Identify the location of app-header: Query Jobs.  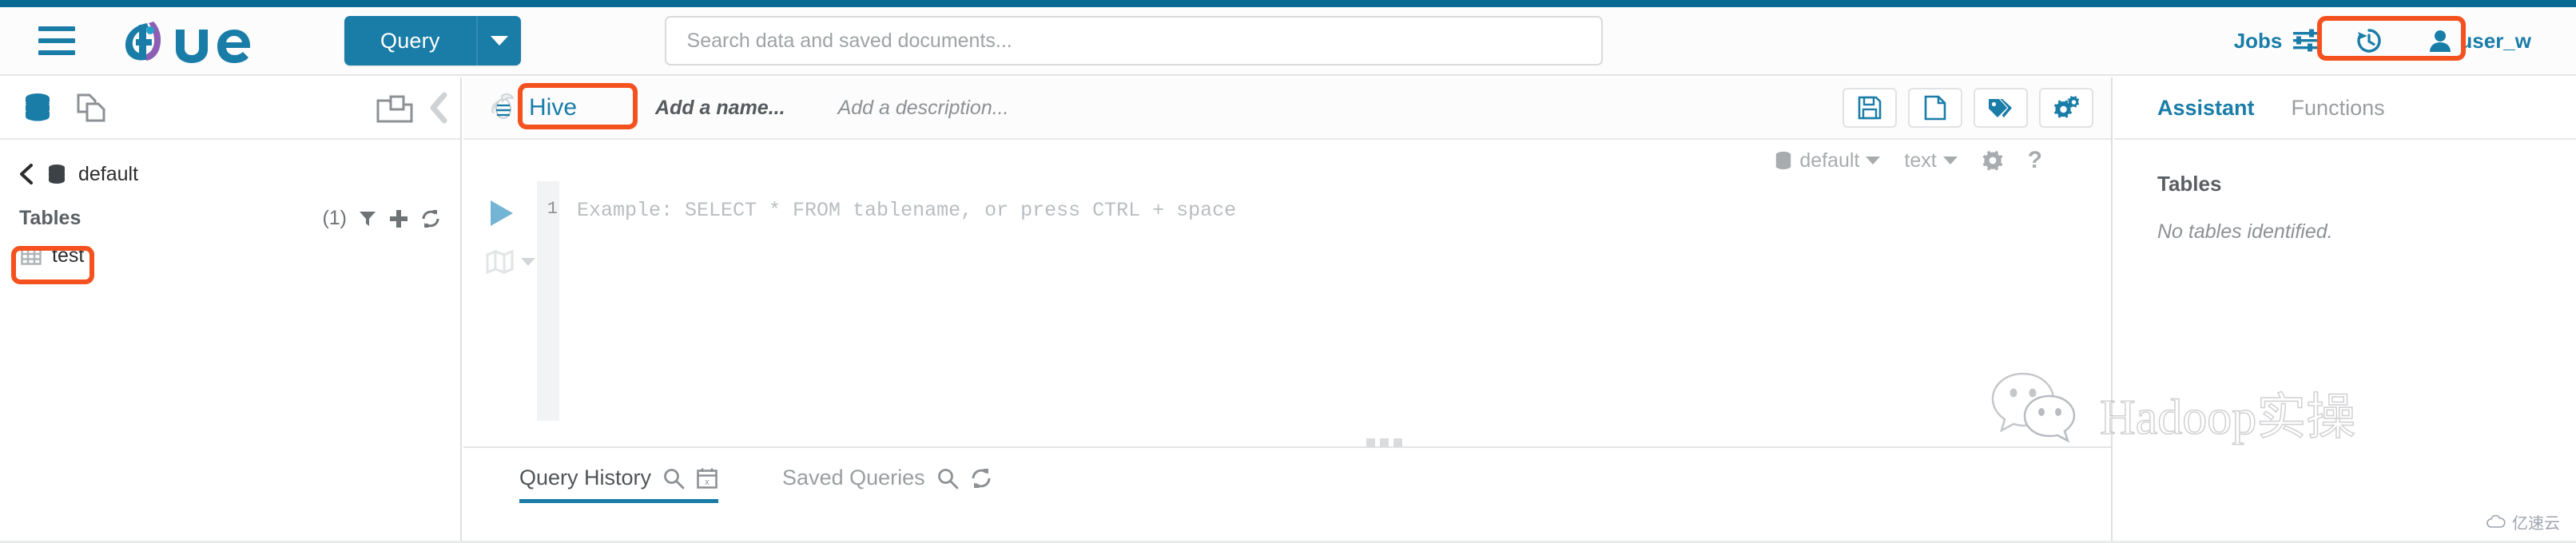
(1288, 41).